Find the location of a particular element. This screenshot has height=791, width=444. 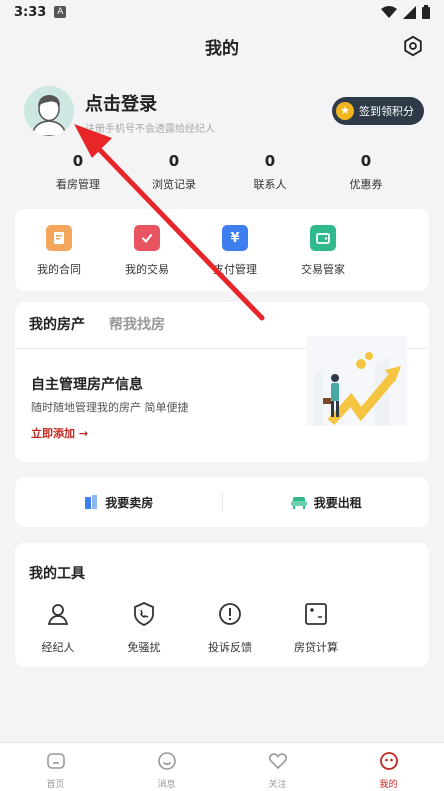

smile-icon is located at coordinates (166, 761).